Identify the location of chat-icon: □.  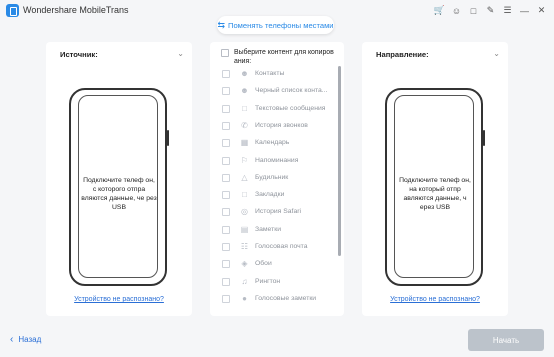
(473, 10).